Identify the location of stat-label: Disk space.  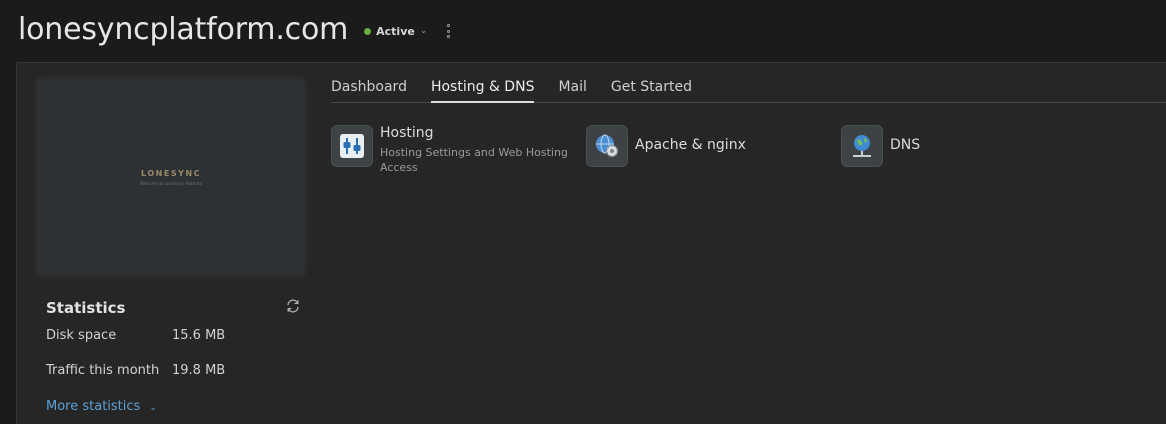
(81, 335).